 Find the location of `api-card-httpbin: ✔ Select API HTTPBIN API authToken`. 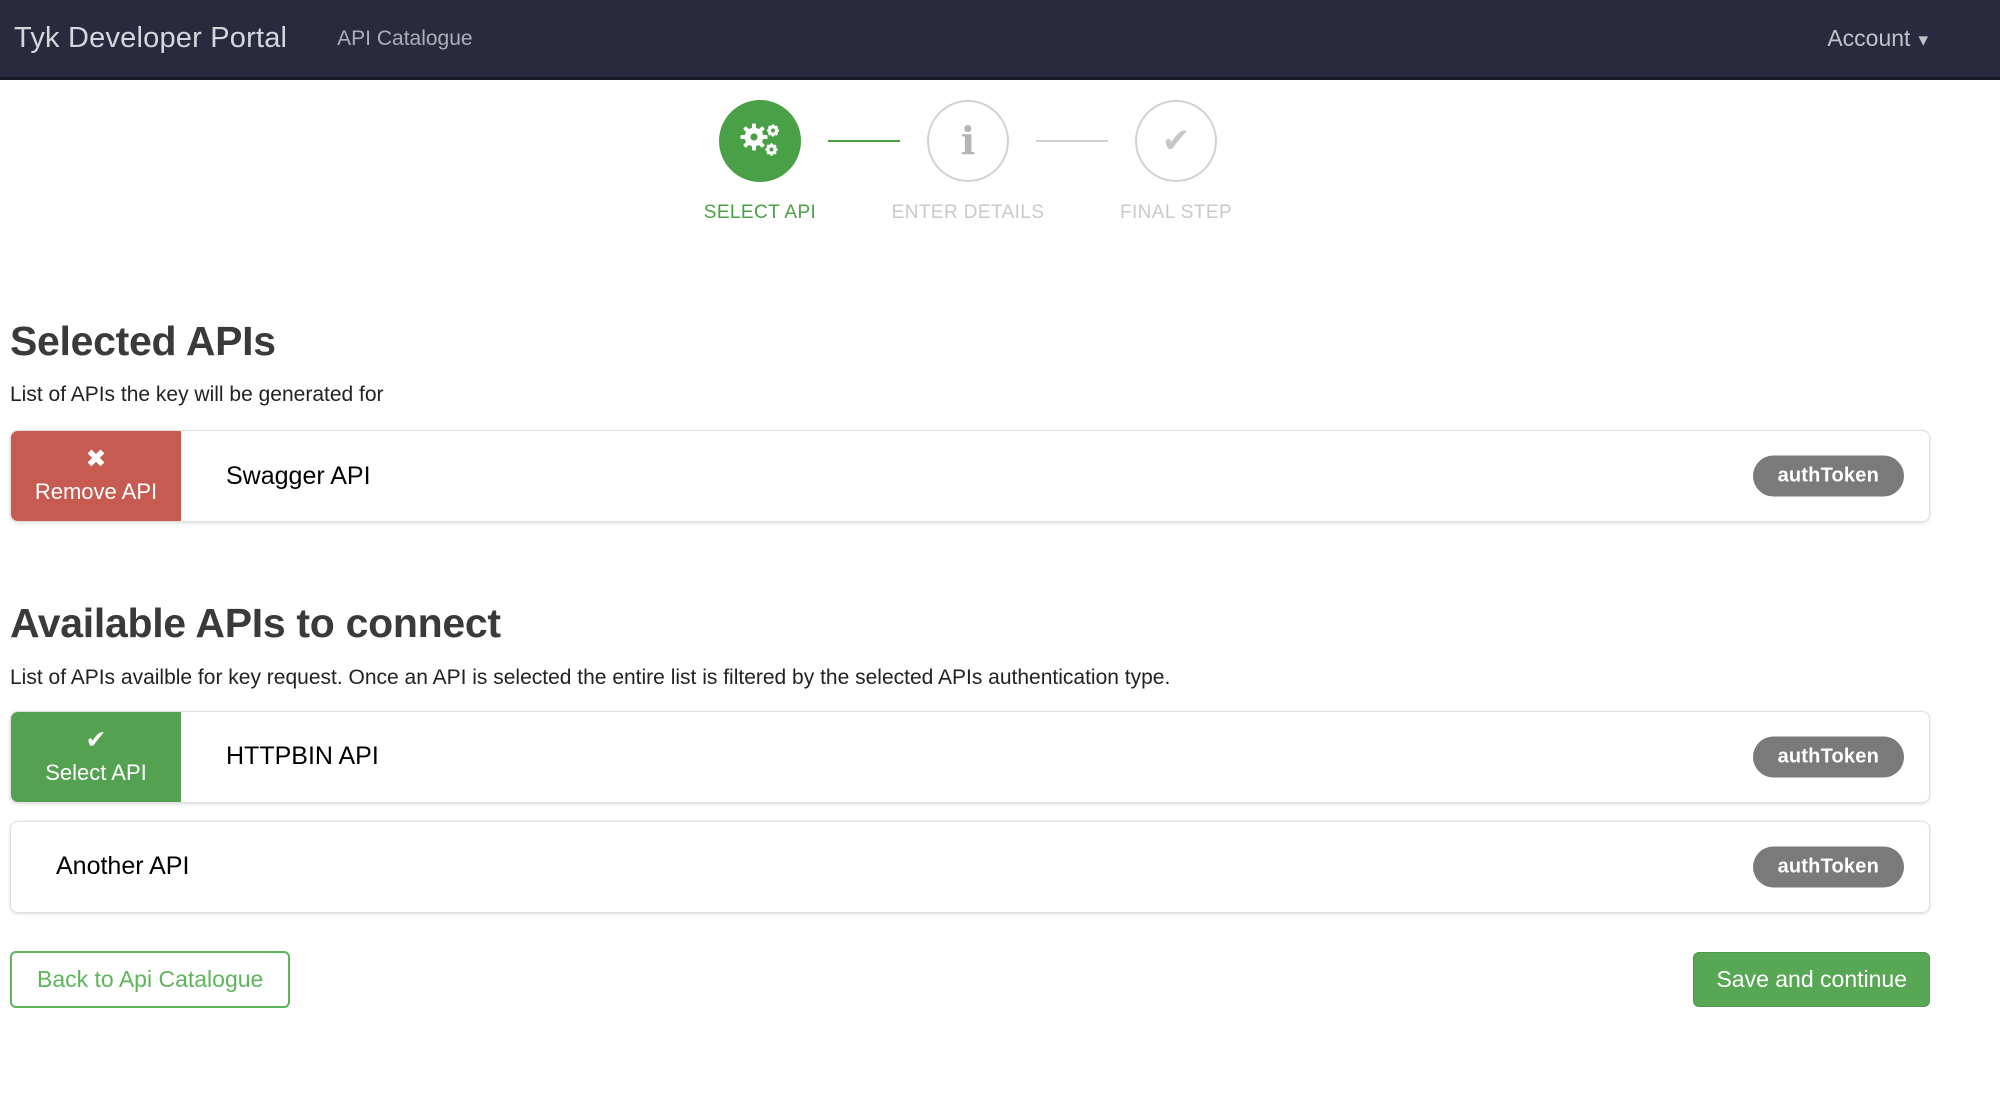

api-card-httpbin: ✔ Select API HTTPBIN API authToken is located at coordinates (970, 756).